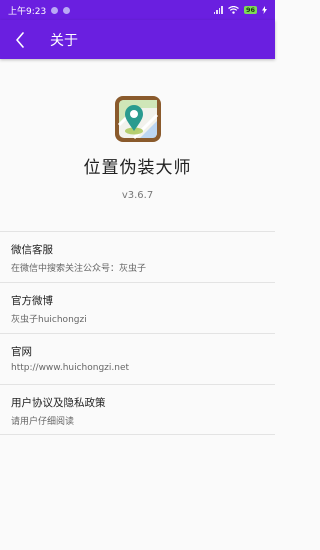 This screenshot has height=550, width=320. Describe the element at coordinates (137, 119) in the screenshot. I see `app-logo-icon` at that location.